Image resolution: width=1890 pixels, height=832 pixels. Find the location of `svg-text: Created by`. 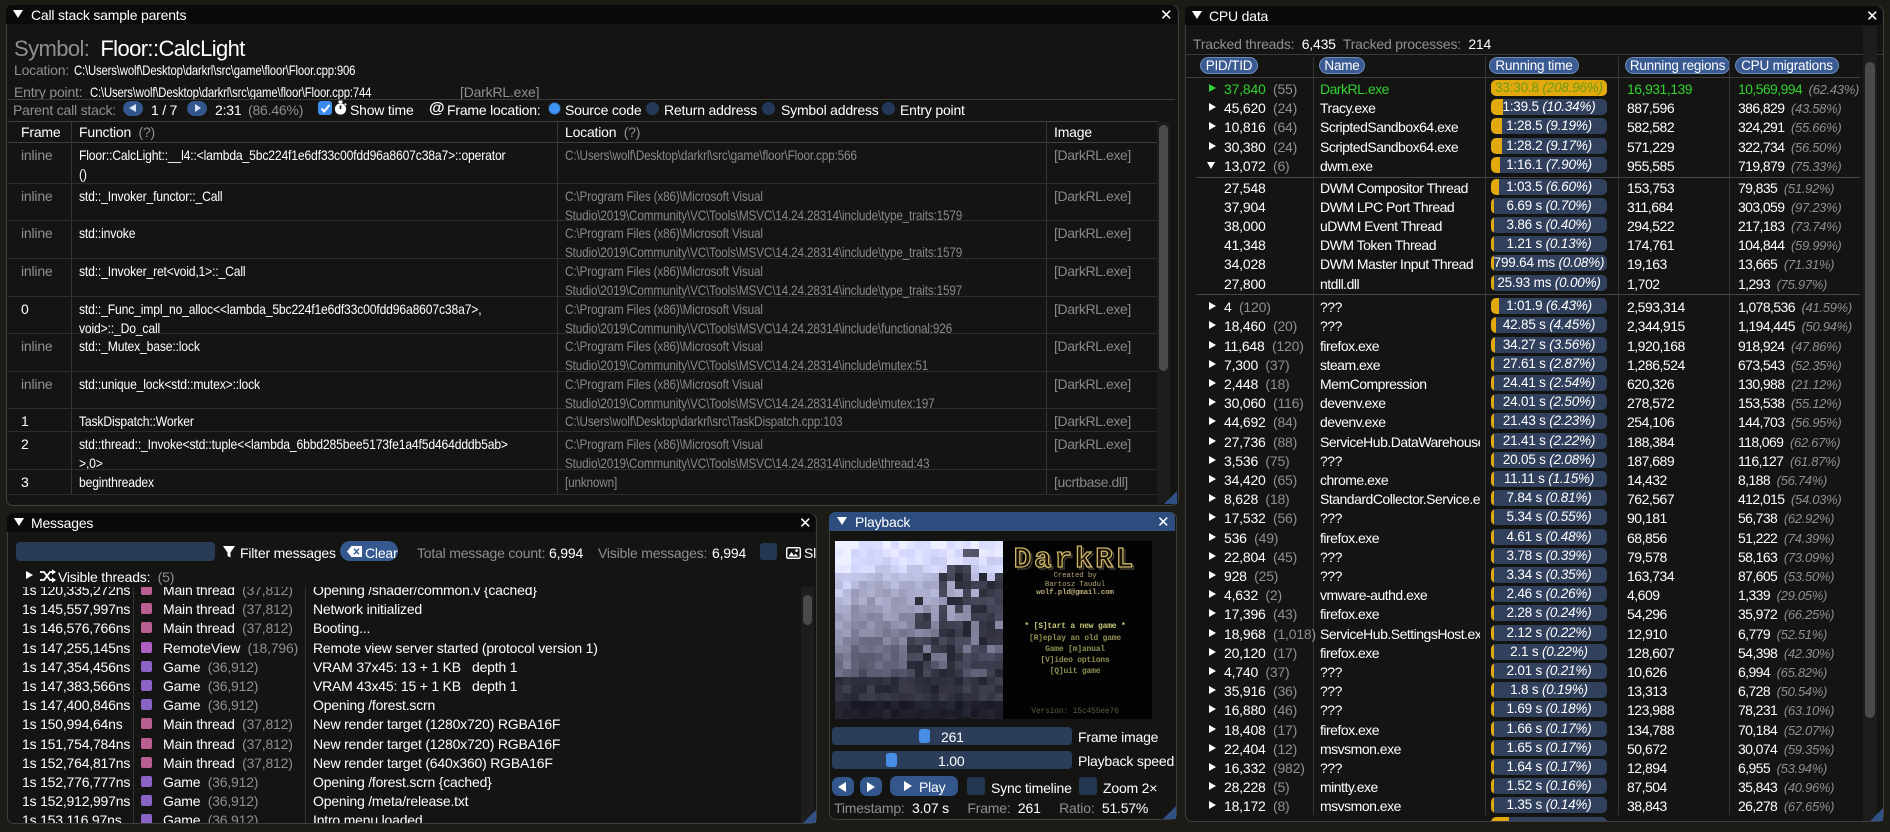

svg-text: Created by is located at coordinates (1075, 576).